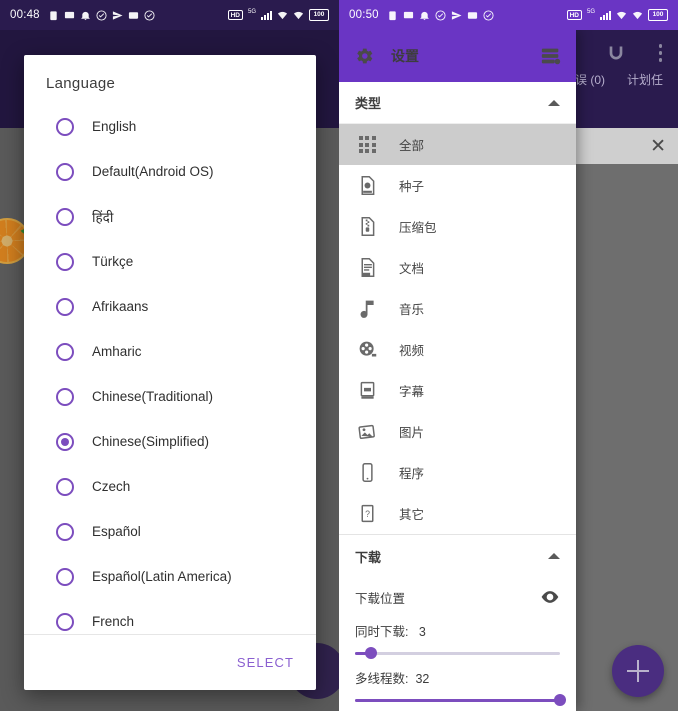 This screenshot has height=711, width=678. What do you see at coordinates (457, 597) in the screenshot?
I see `download-location-row: 下载位置` at bounding box center [457, 597].